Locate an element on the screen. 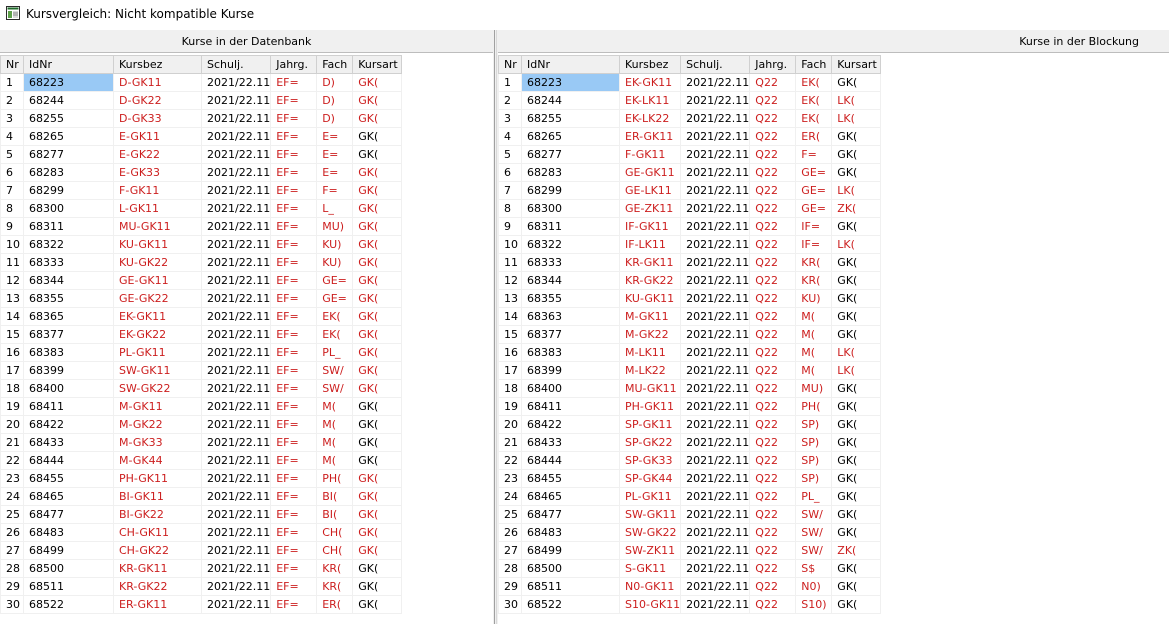 The image size is (1169, 624). cell-nr: 21 is located at coordinates (12, 442).